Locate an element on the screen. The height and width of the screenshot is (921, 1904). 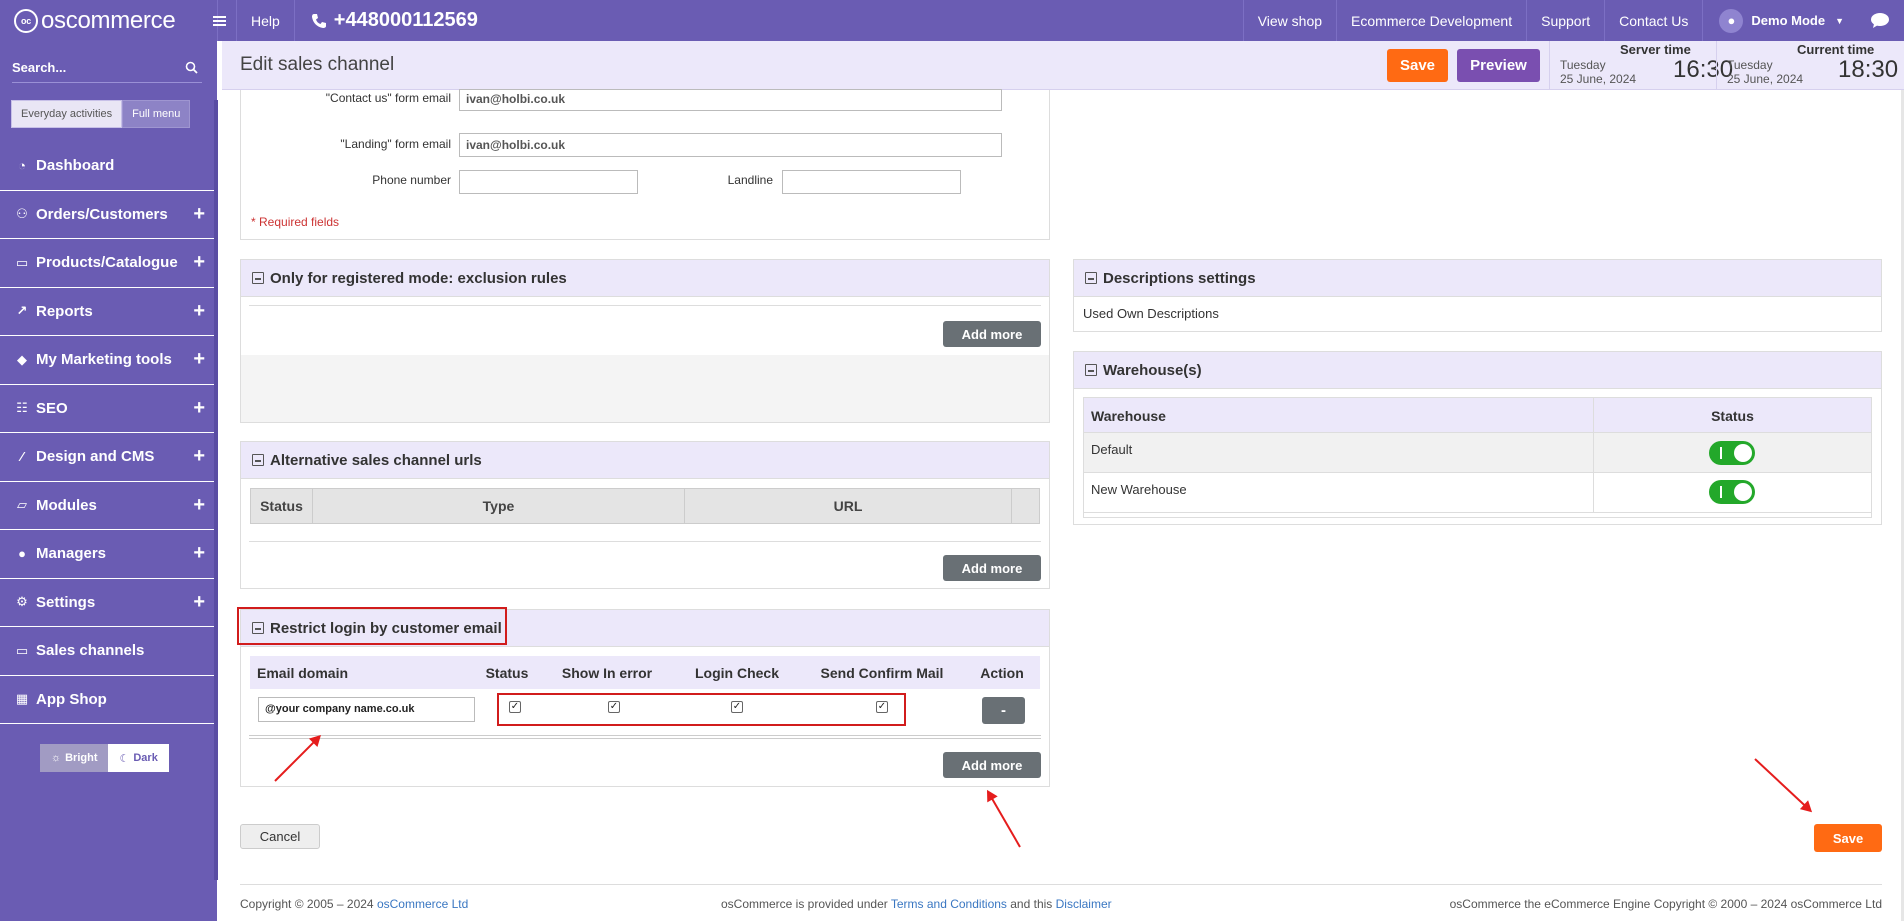
sidebar-item-sales-channels: ▭ Sales channels is located at coordinates (108, 651).